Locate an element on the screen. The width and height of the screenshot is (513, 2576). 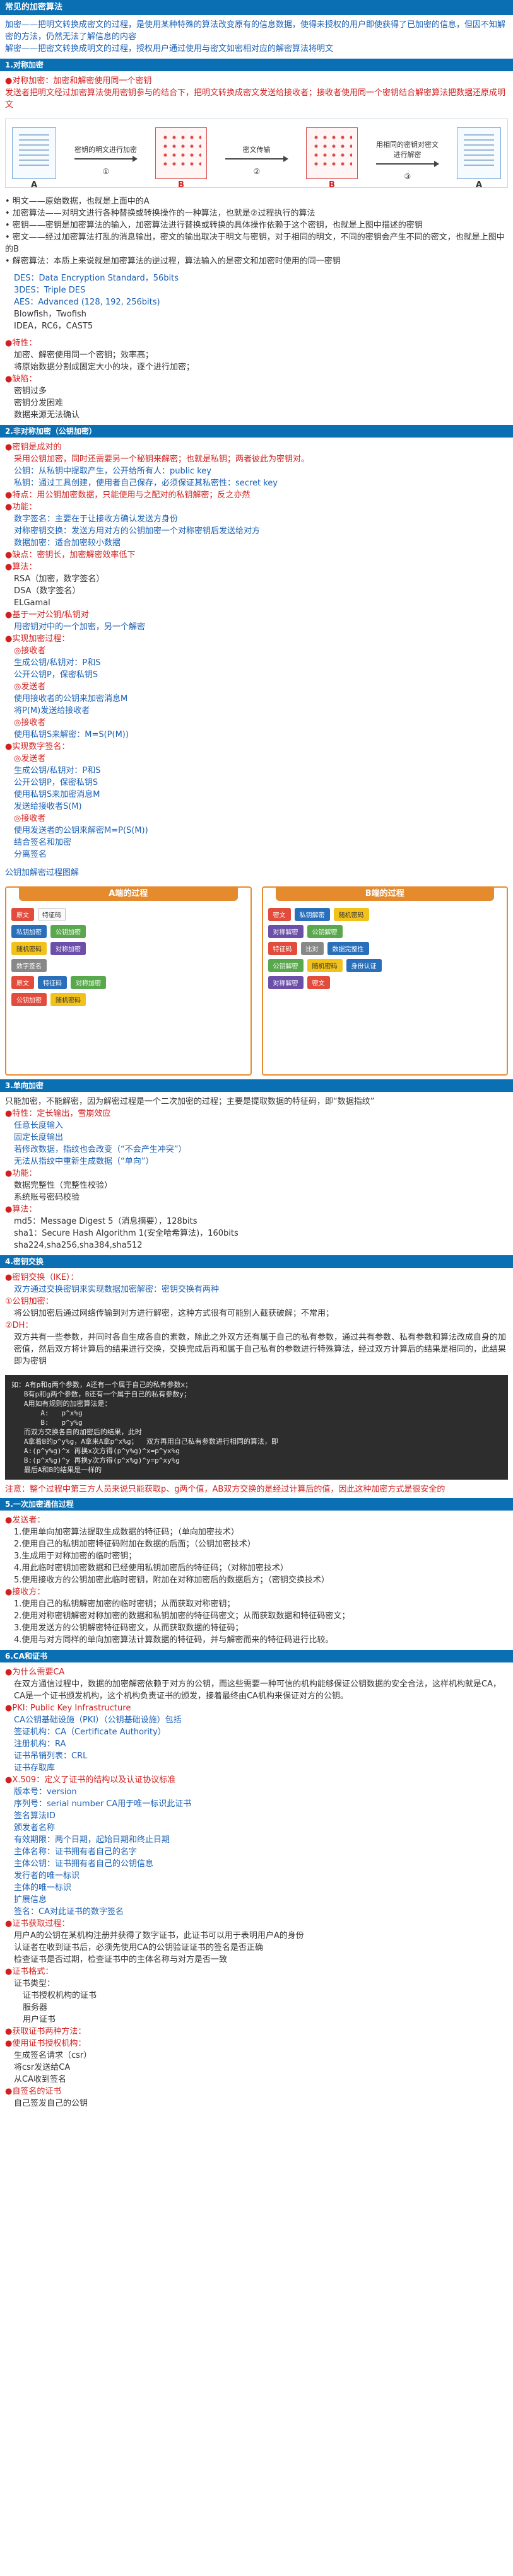
asym-line: ●特点：用公钥加密数据，只能使用与之配对的私钥解密；反之亦然 is located at coordinates (128, 495).